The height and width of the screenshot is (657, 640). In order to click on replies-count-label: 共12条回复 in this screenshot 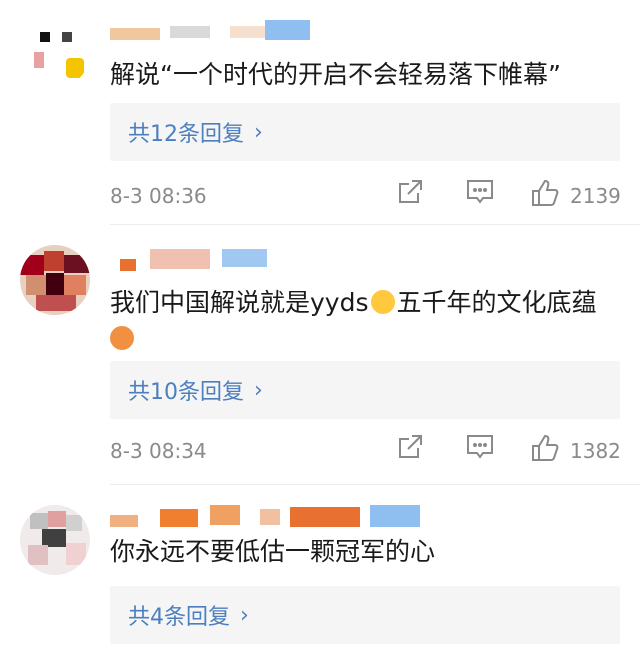, I will do `click(186, 134)`.